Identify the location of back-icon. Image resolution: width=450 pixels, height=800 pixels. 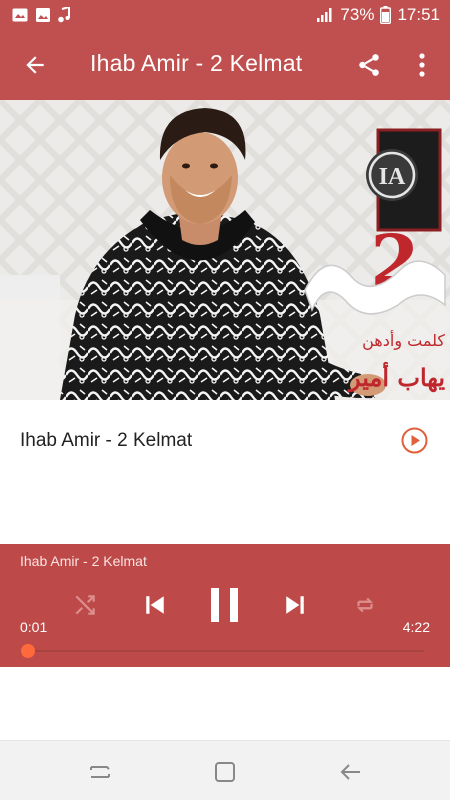
(351, 772).